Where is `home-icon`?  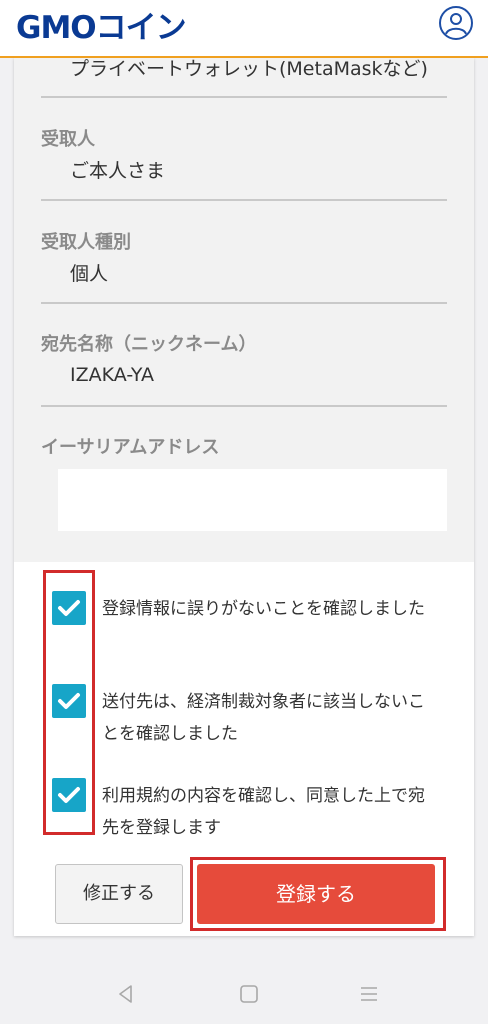
home-icon is located at coordinates (249, 994).